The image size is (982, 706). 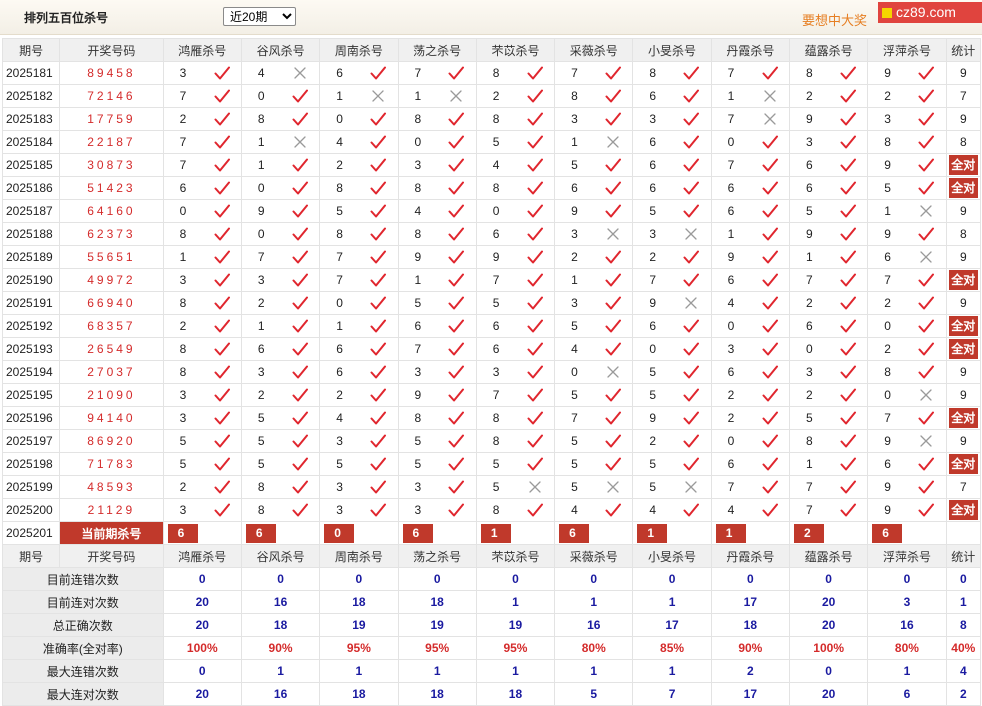 What do you see at coordinates (887, 303) in the screenshot?
I see `kill-number-cell: 2` at bounding box center [887, 303].